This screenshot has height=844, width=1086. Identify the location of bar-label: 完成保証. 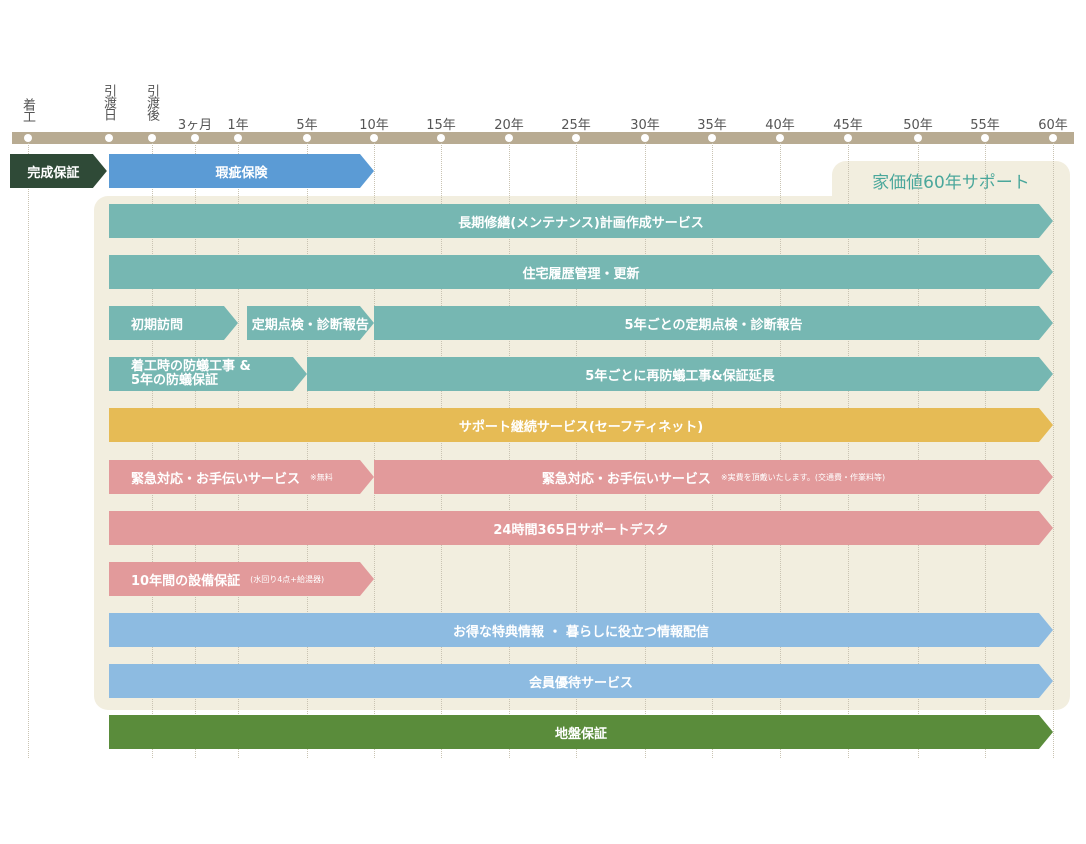
(53, 173).